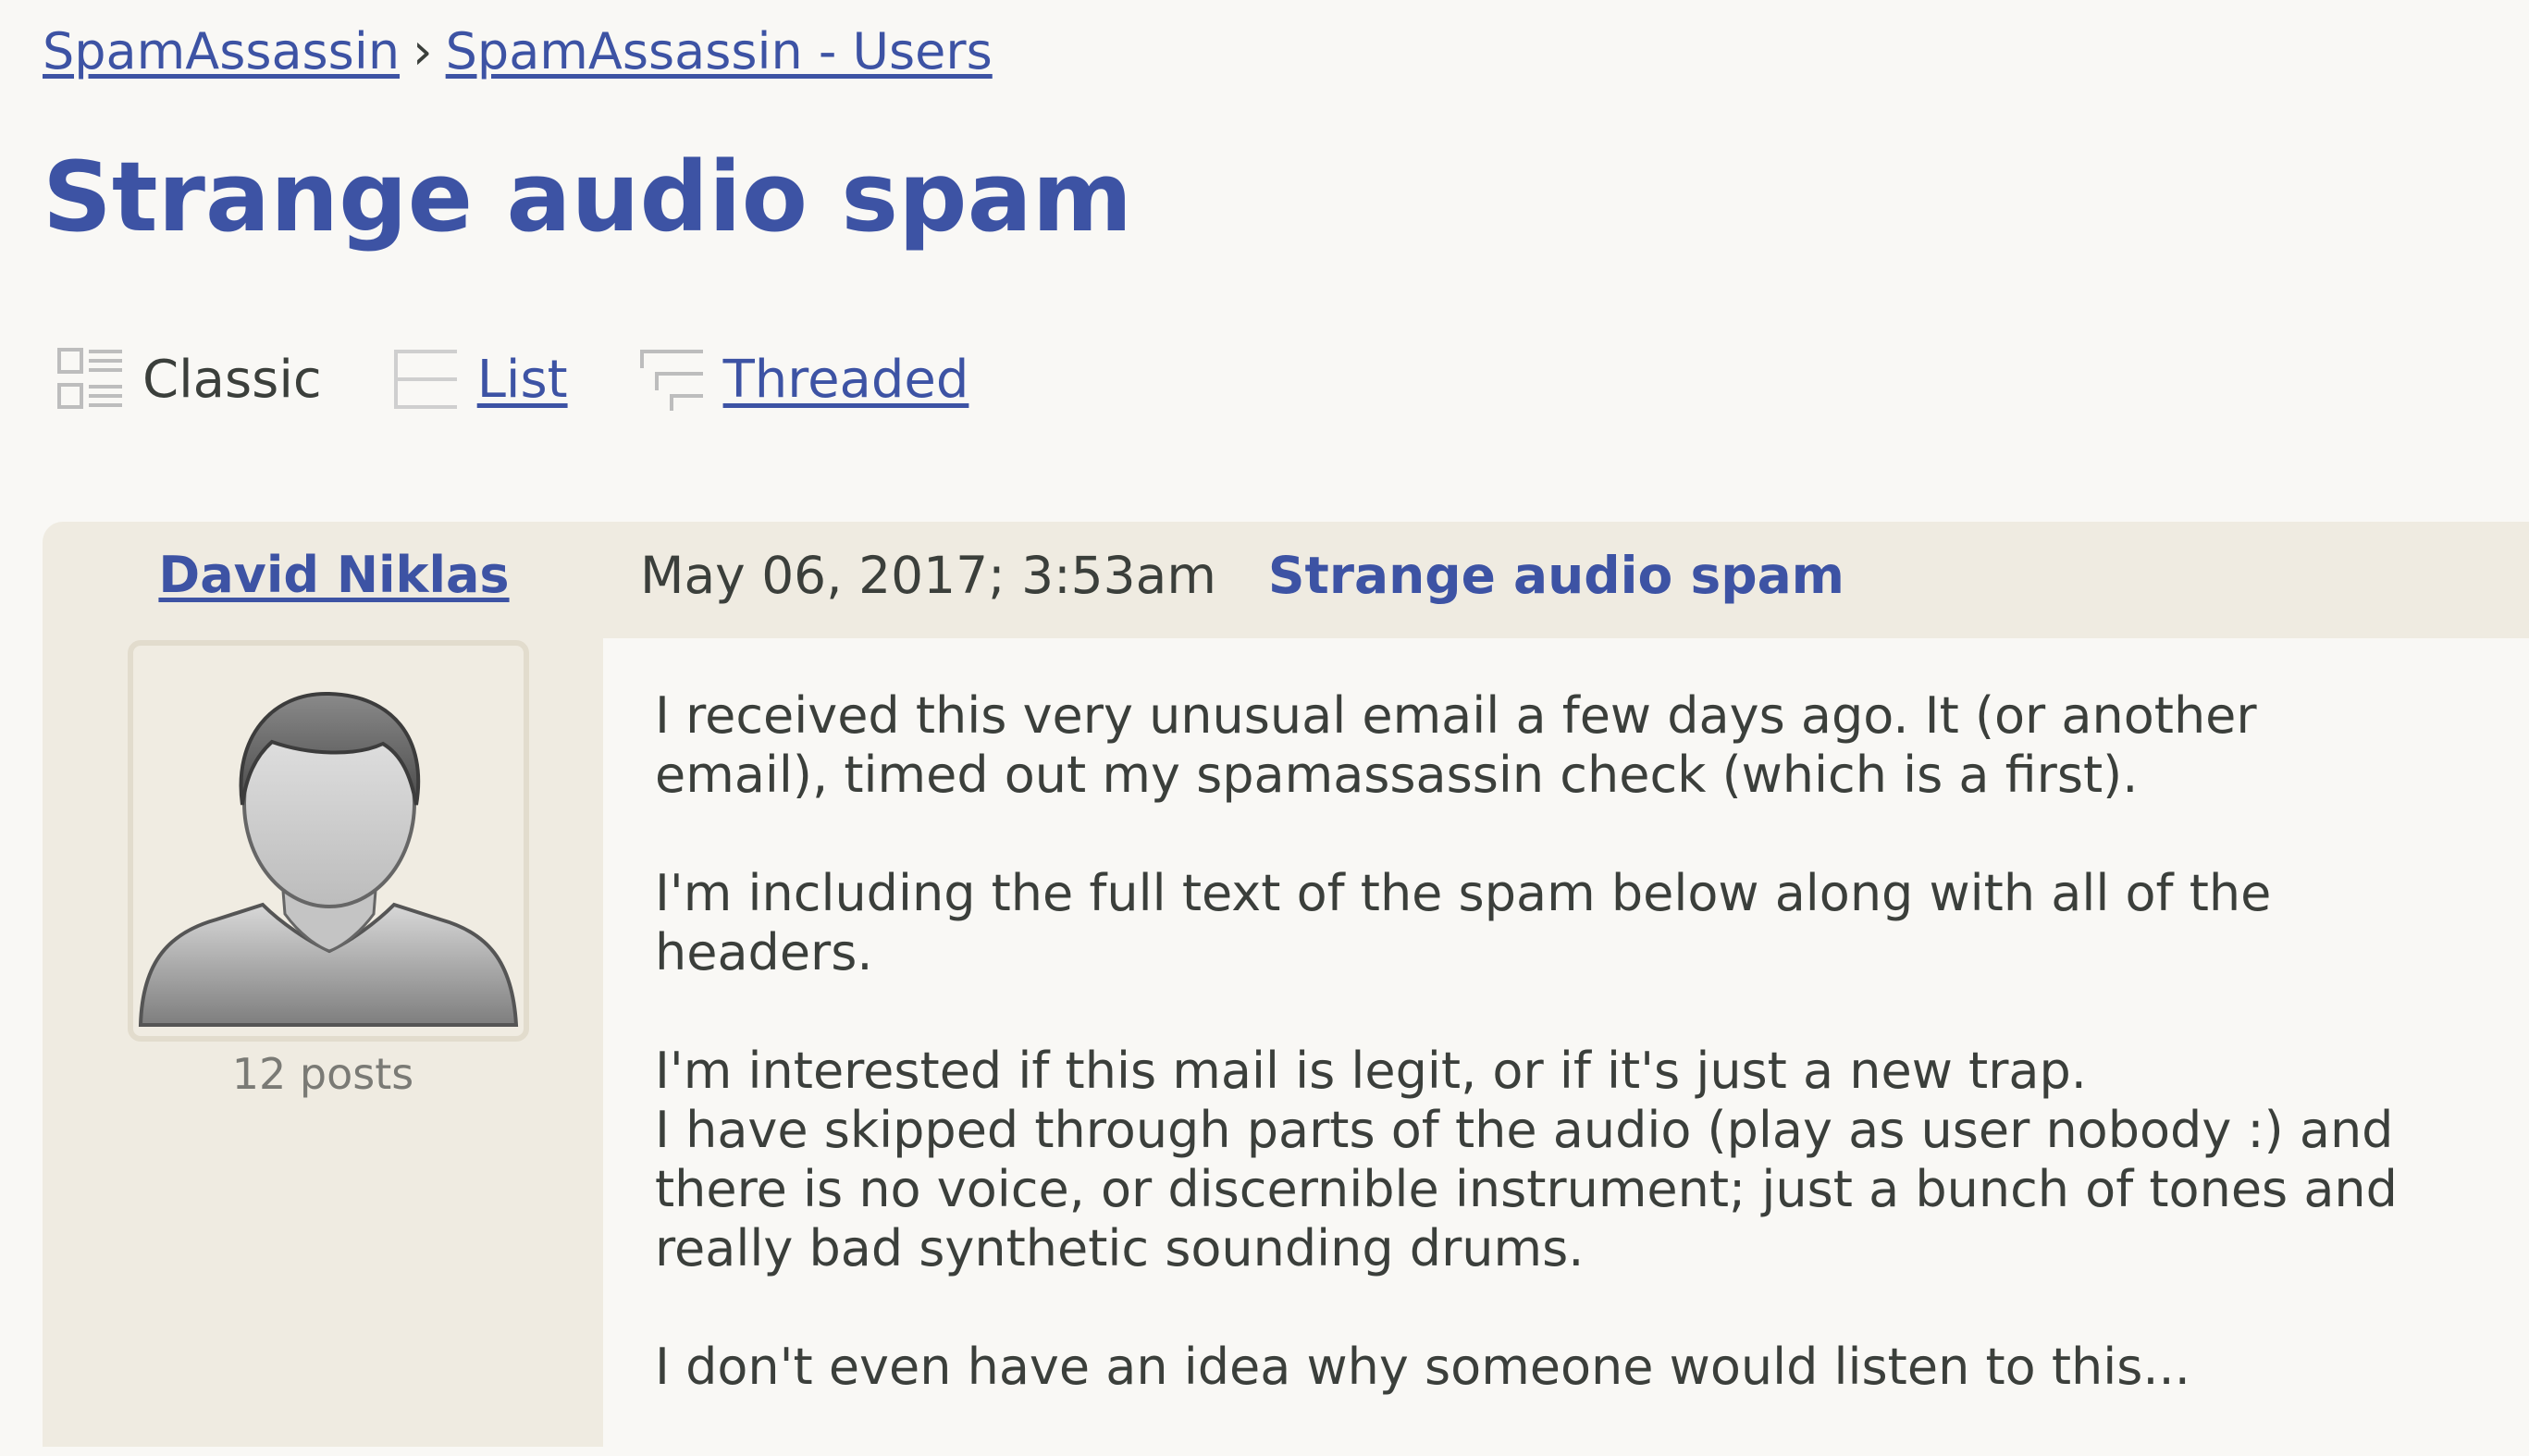 The image size is (2529, 1456). I want to click on breadcrumb-link-spamassassin: SpamAssassin, so click(221, 51).